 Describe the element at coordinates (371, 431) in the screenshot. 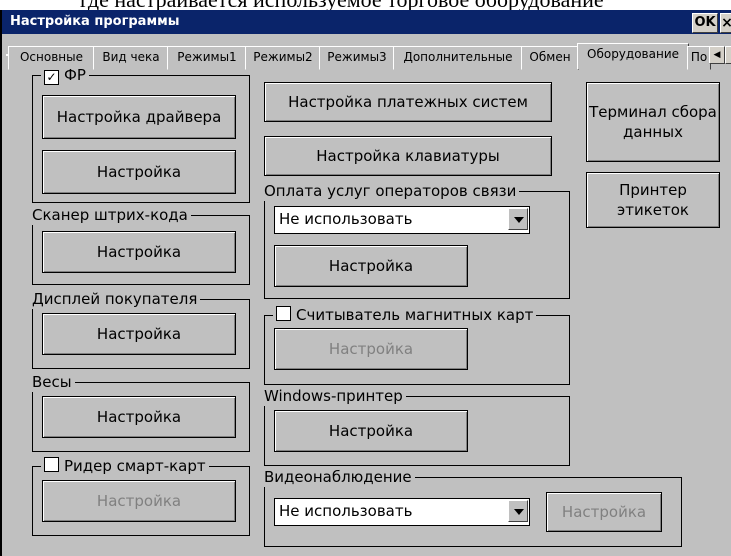

I see `win-printer-setup-button: Настройка` at that location.